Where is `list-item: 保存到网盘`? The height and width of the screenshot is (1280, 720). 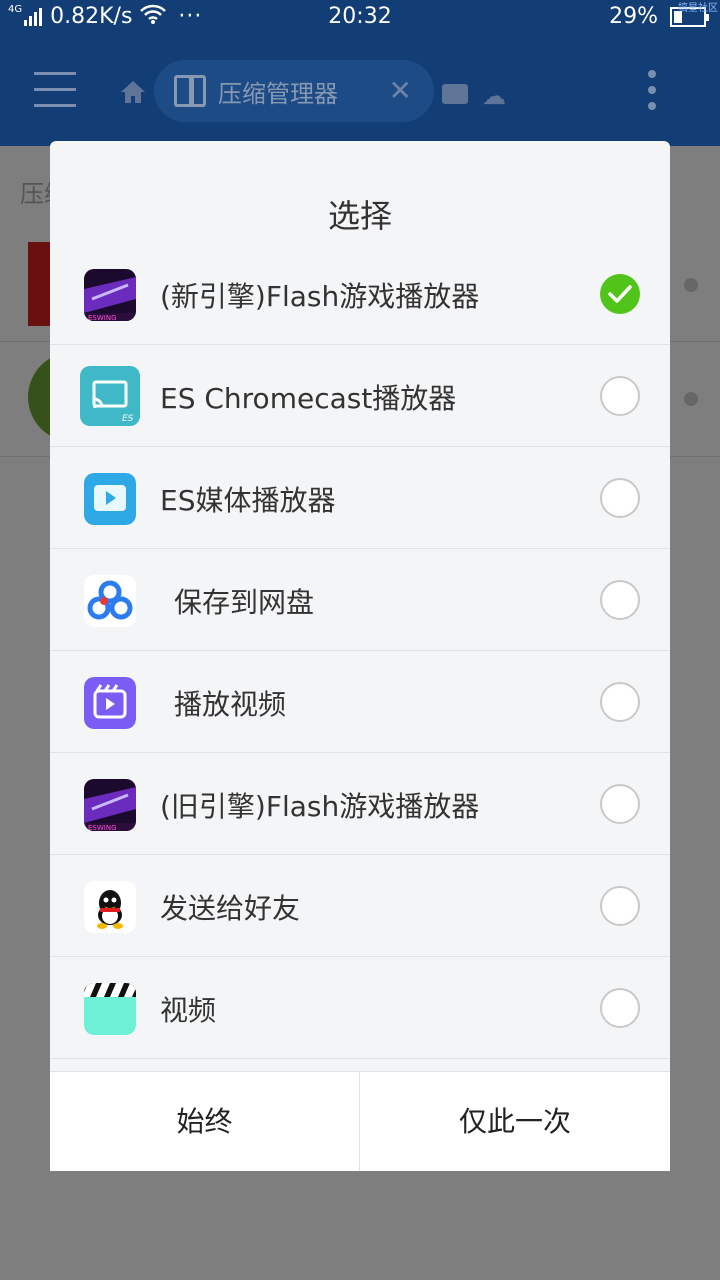 list-item: 保存到网盘 is located at coordinates (360, 600).